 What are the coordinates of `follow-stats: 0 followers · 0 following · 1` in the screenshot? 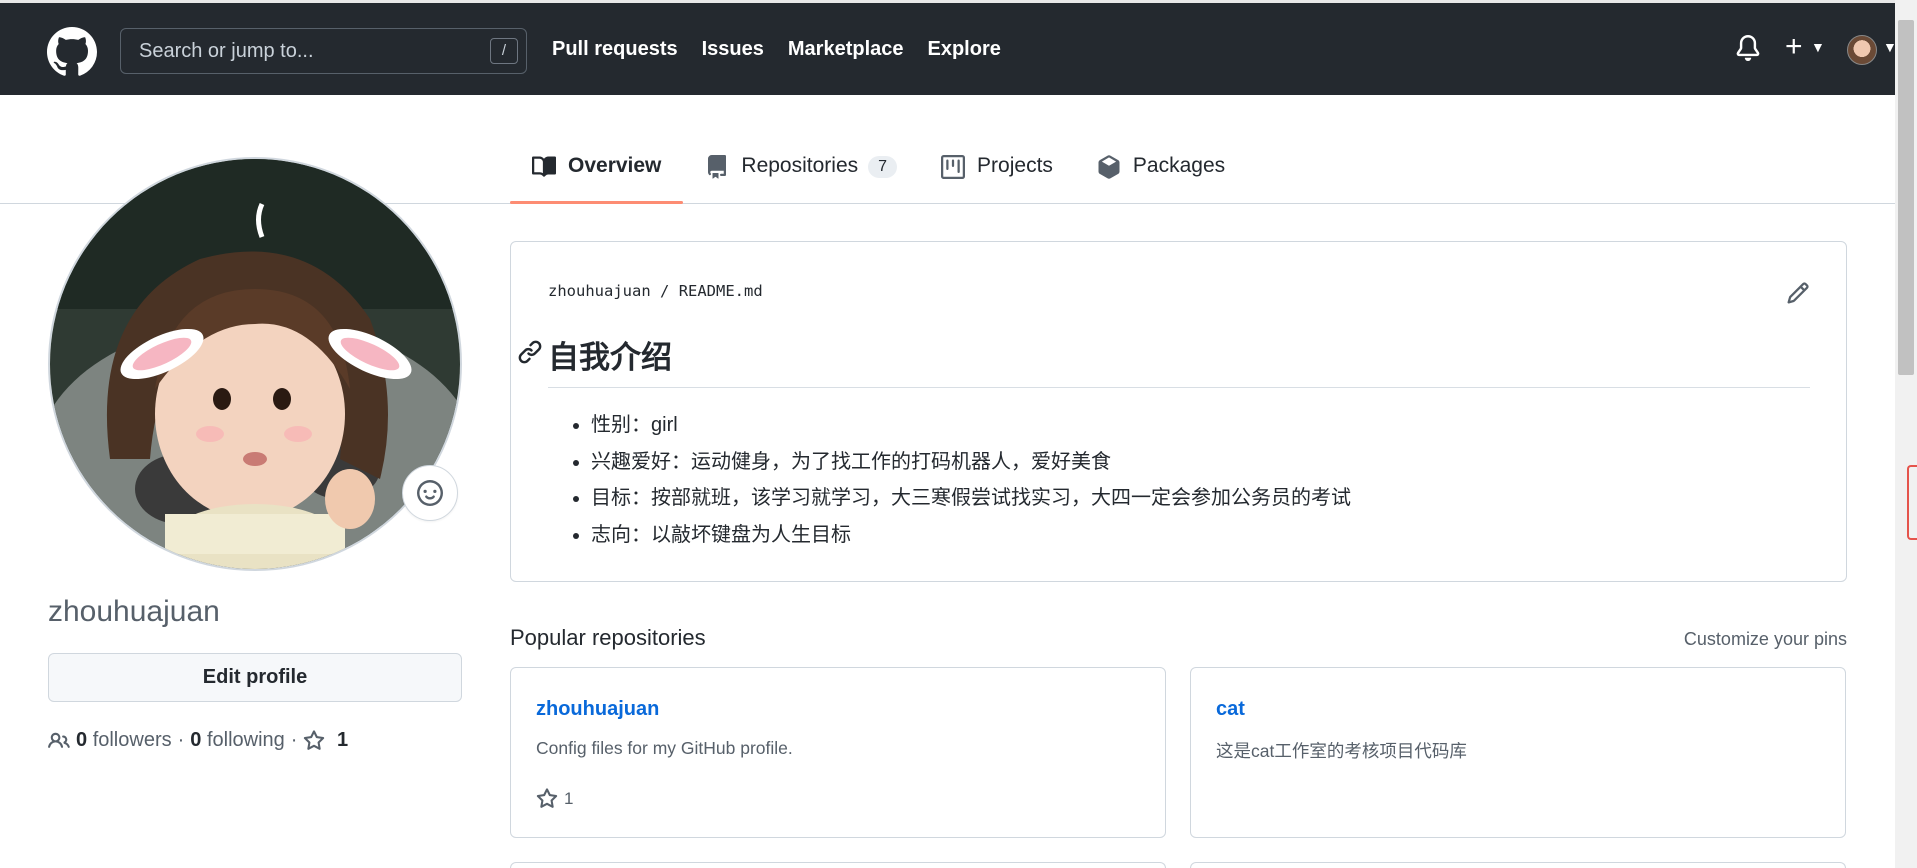 It's located at (198, 740).